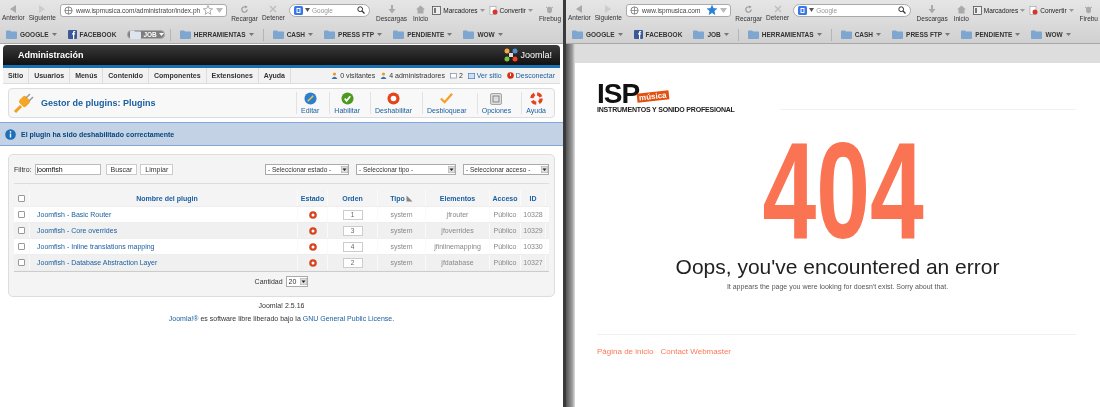  Describe the element at coordinates (536, 55) in the screenshot. I see `logo-text: Joomla!` at that location.